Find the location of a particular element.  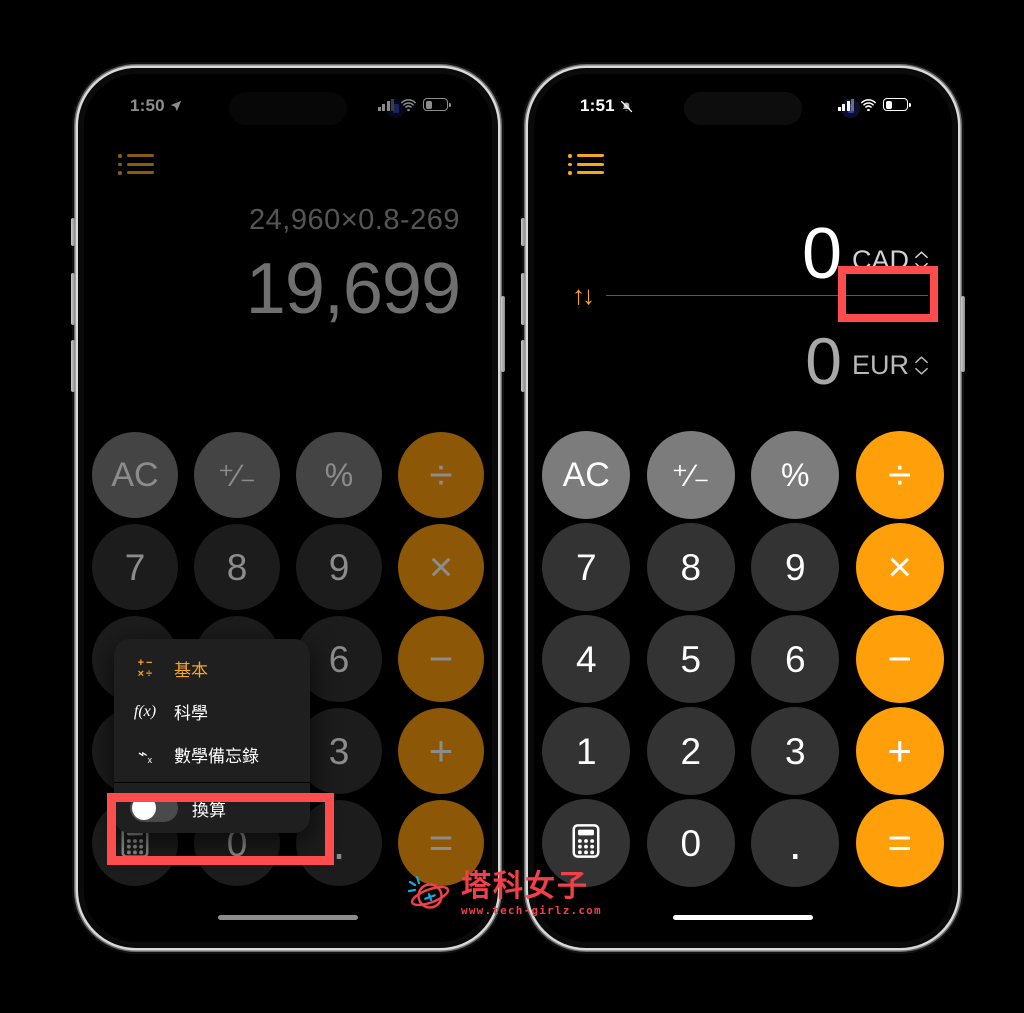

menu-divider is located at coordinates (212, 782).